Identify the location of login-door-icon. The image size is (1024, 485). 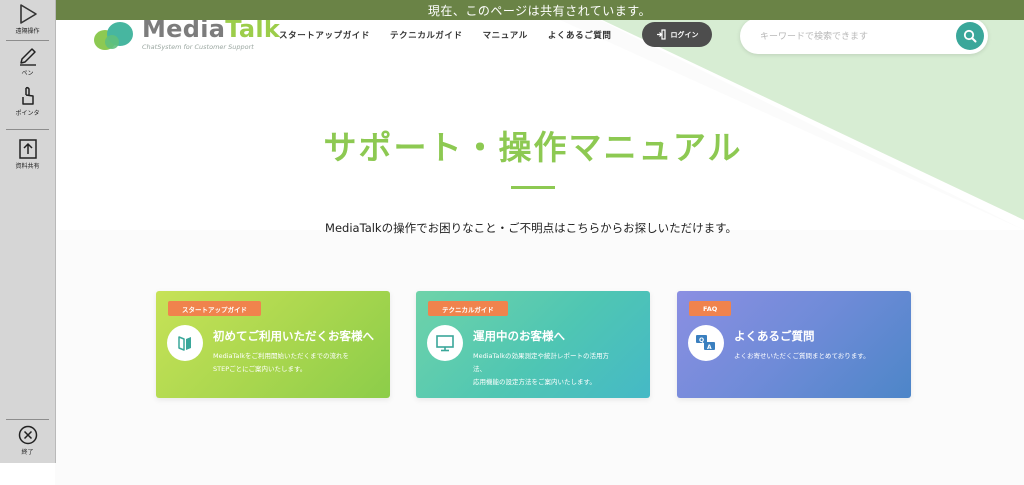
(661, 34).